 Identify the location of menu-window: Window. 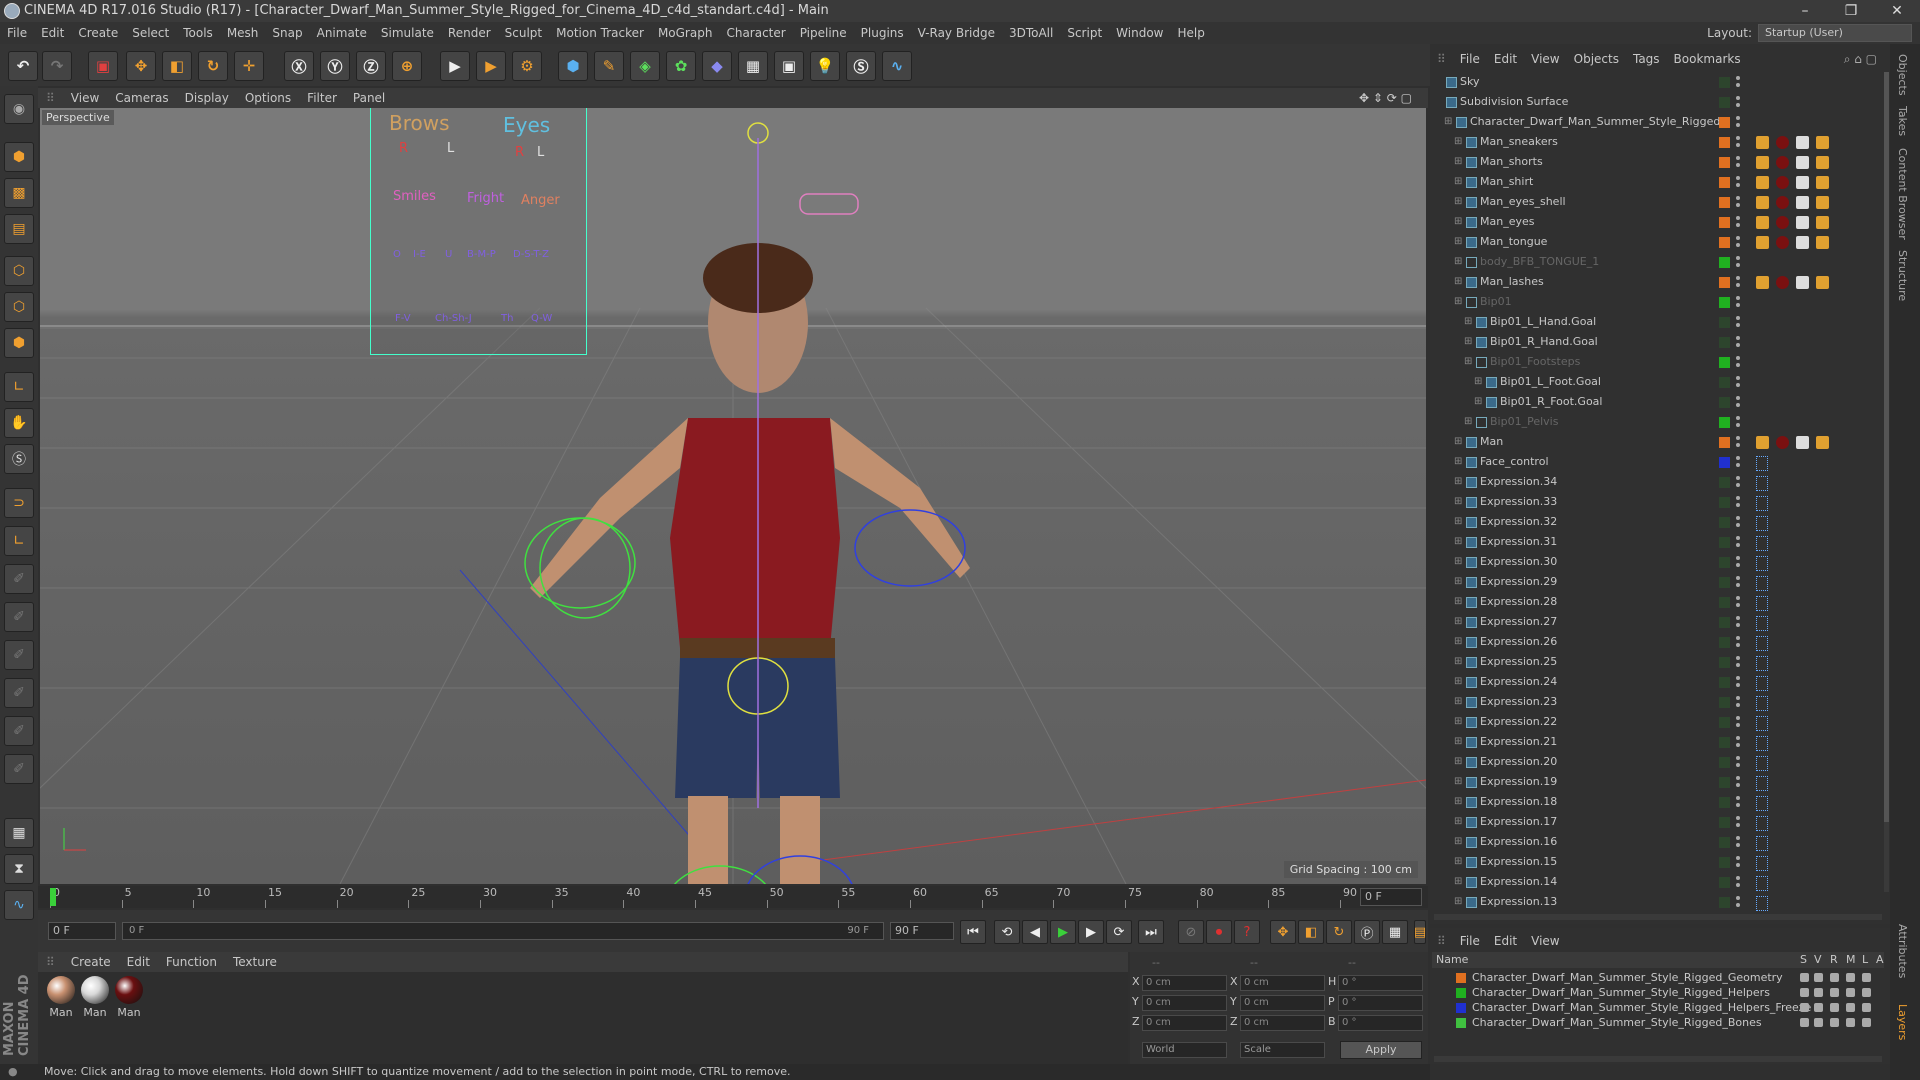
(1139, 33).